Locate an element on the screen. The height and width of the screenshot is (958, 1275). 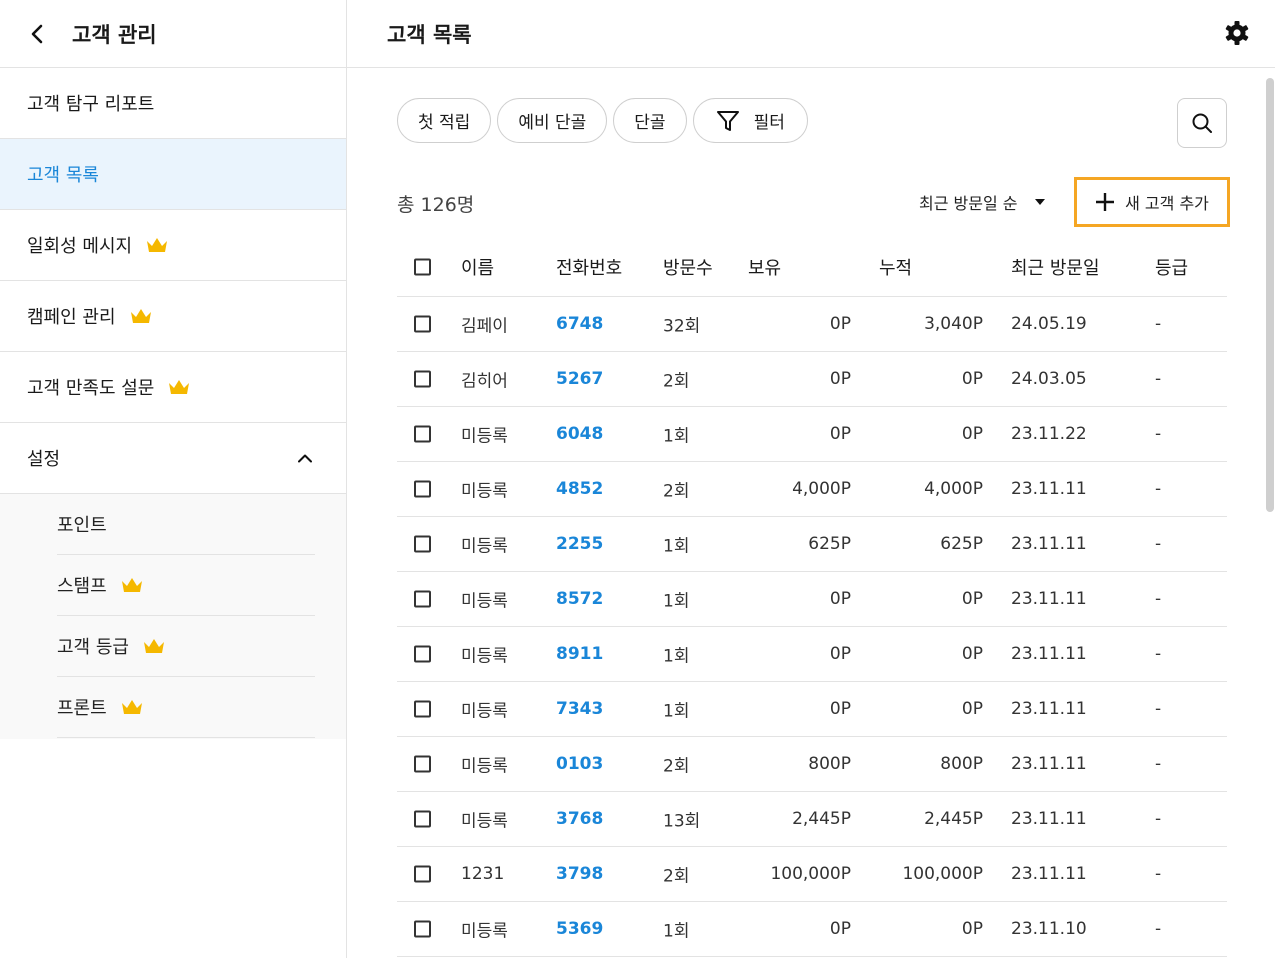
cell-accum: 800P is located at coordinates (961, 764).